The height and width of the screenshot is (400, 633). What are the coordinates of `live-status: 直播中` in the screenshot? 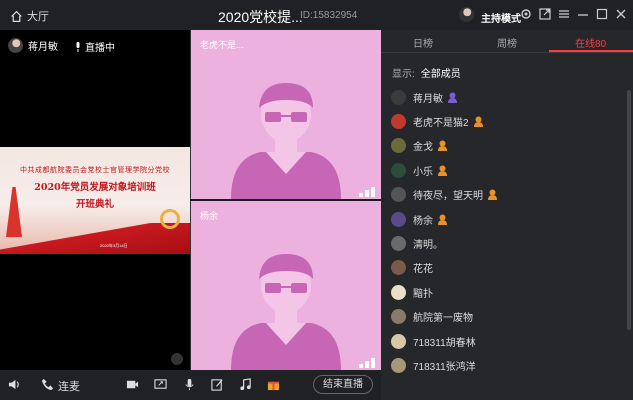 It's located at (94, 46).